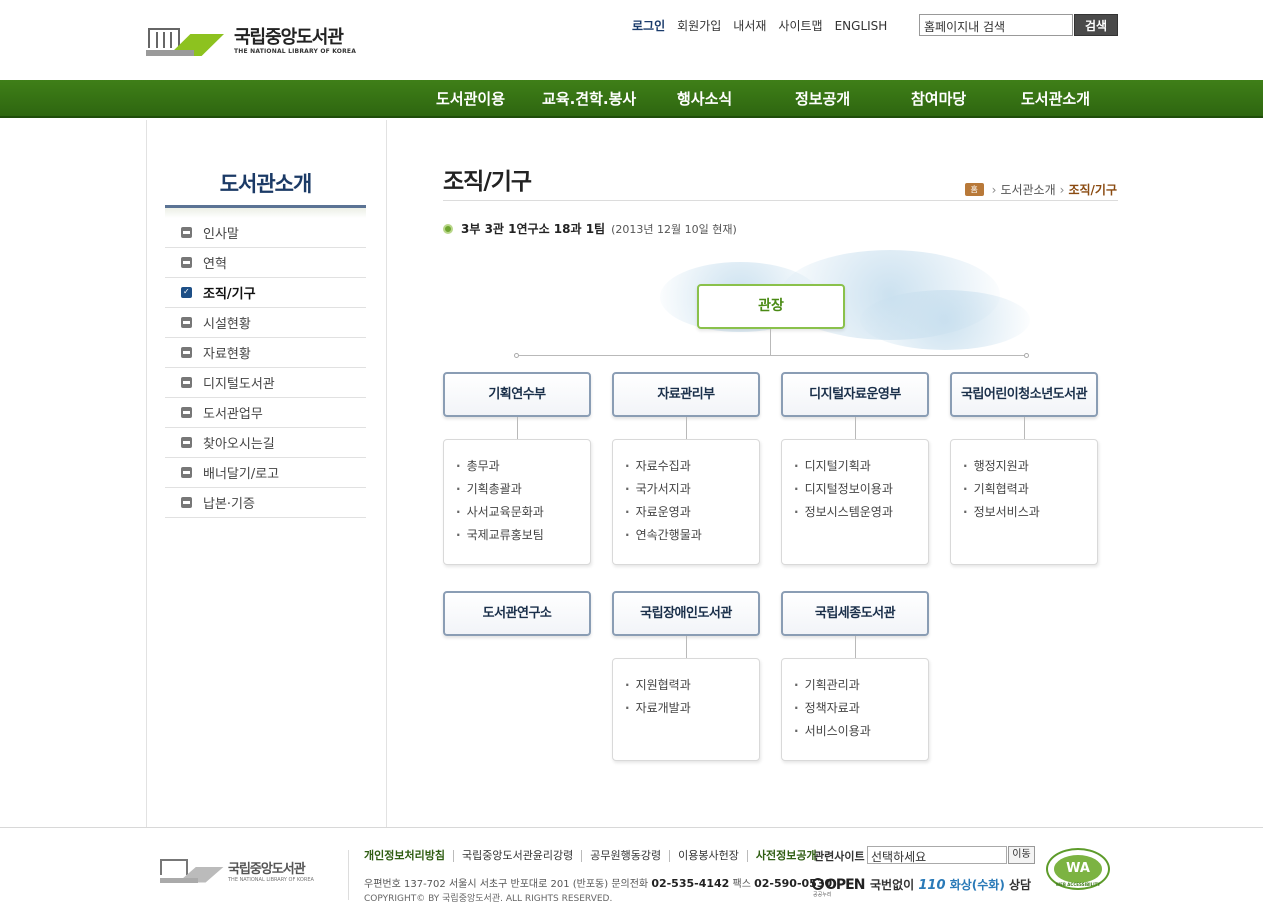  What do you see at coordinates (1021, 855) in the screenshot?
I see `related-go-button: 이동` at bounding box center [1021, 855].